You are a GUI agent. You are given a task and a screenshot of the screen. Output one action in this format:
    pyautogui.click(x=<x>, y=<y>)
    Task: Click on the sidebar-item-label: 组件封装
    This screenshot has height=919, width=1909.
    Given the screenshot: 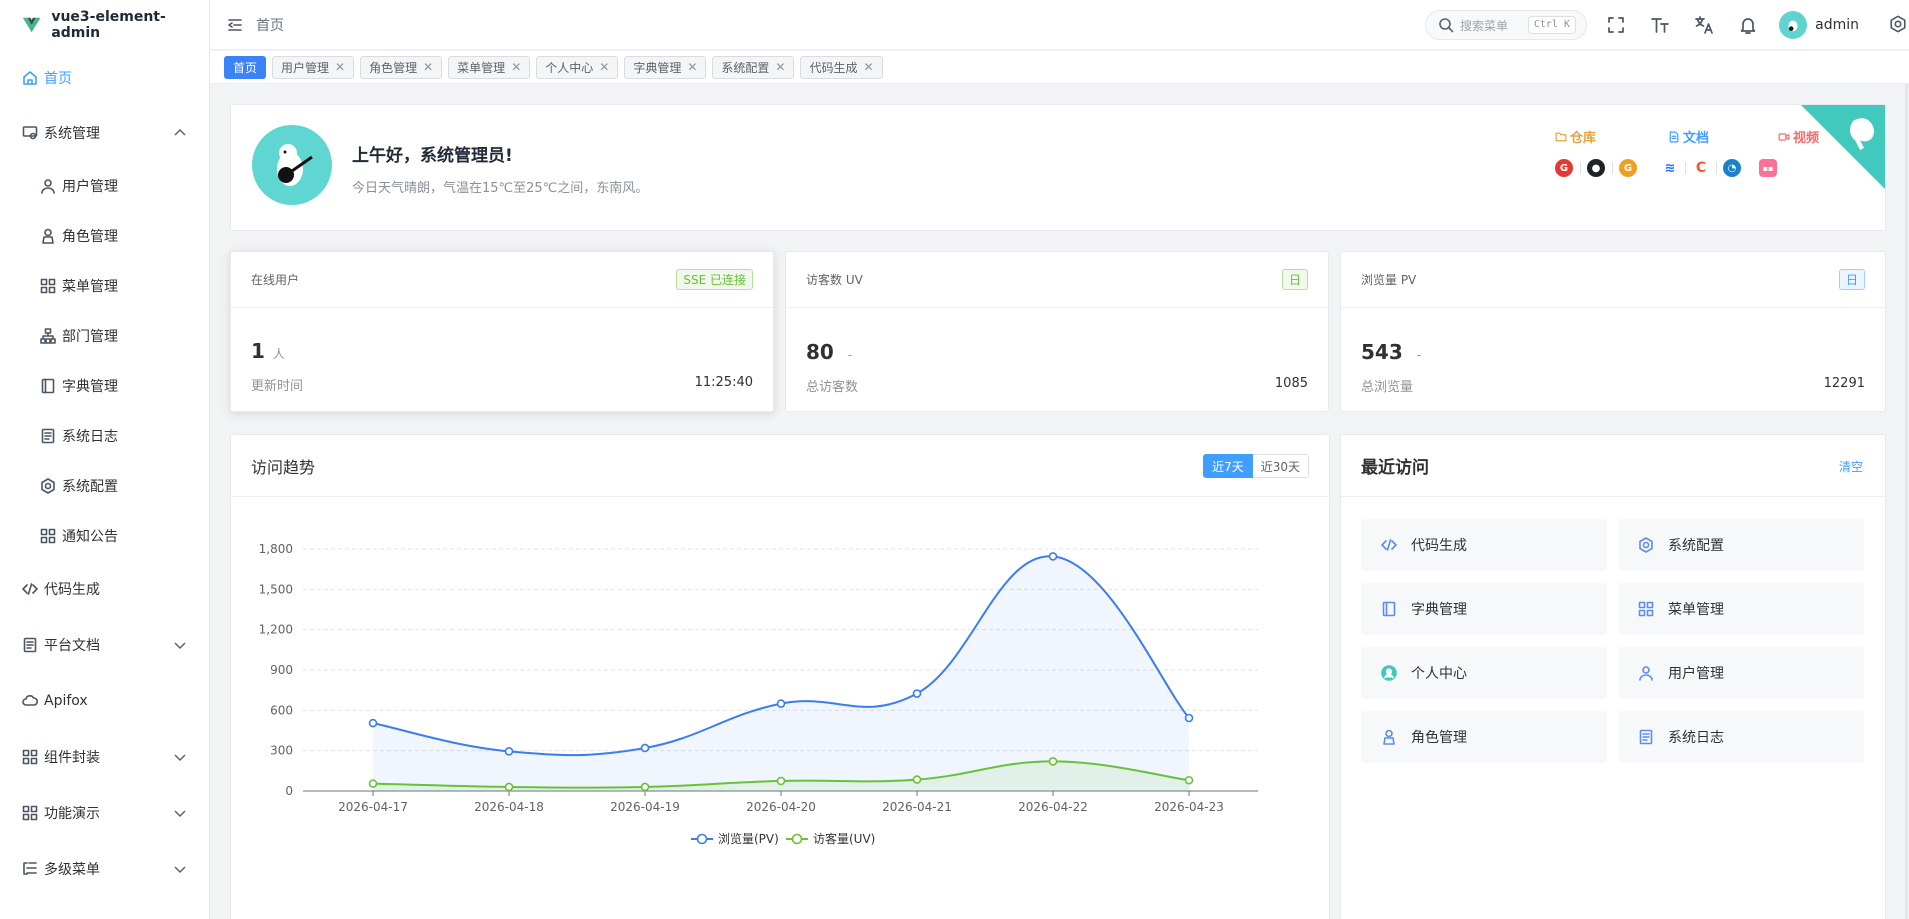 What is the action you would take?
    pyautogui.click(x=72, y=758)
    